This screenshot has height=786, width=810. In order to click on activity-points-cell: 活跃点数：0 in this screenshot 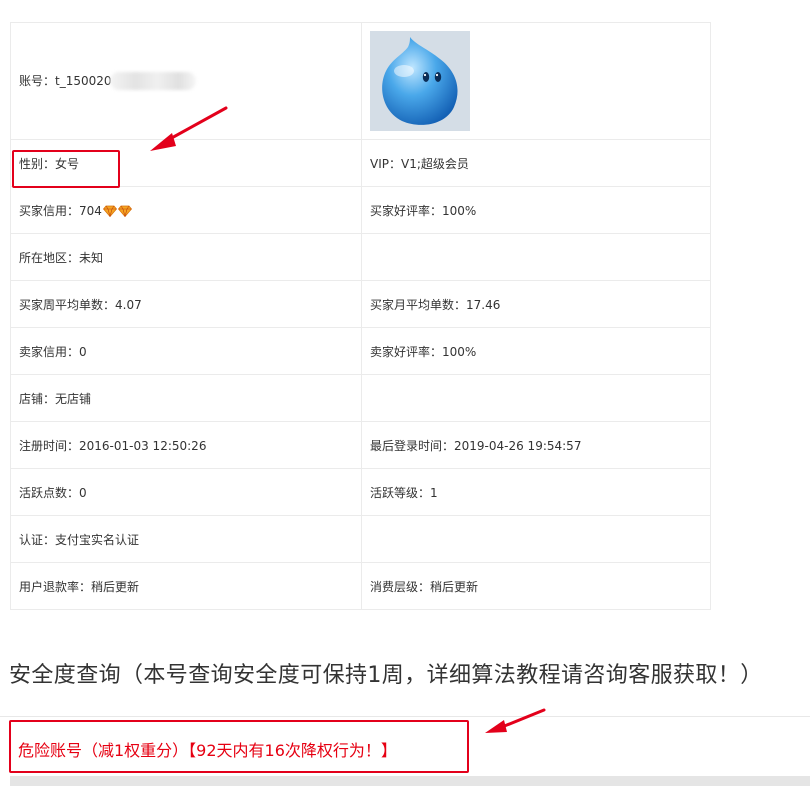, I will do `click(186, 492)`.